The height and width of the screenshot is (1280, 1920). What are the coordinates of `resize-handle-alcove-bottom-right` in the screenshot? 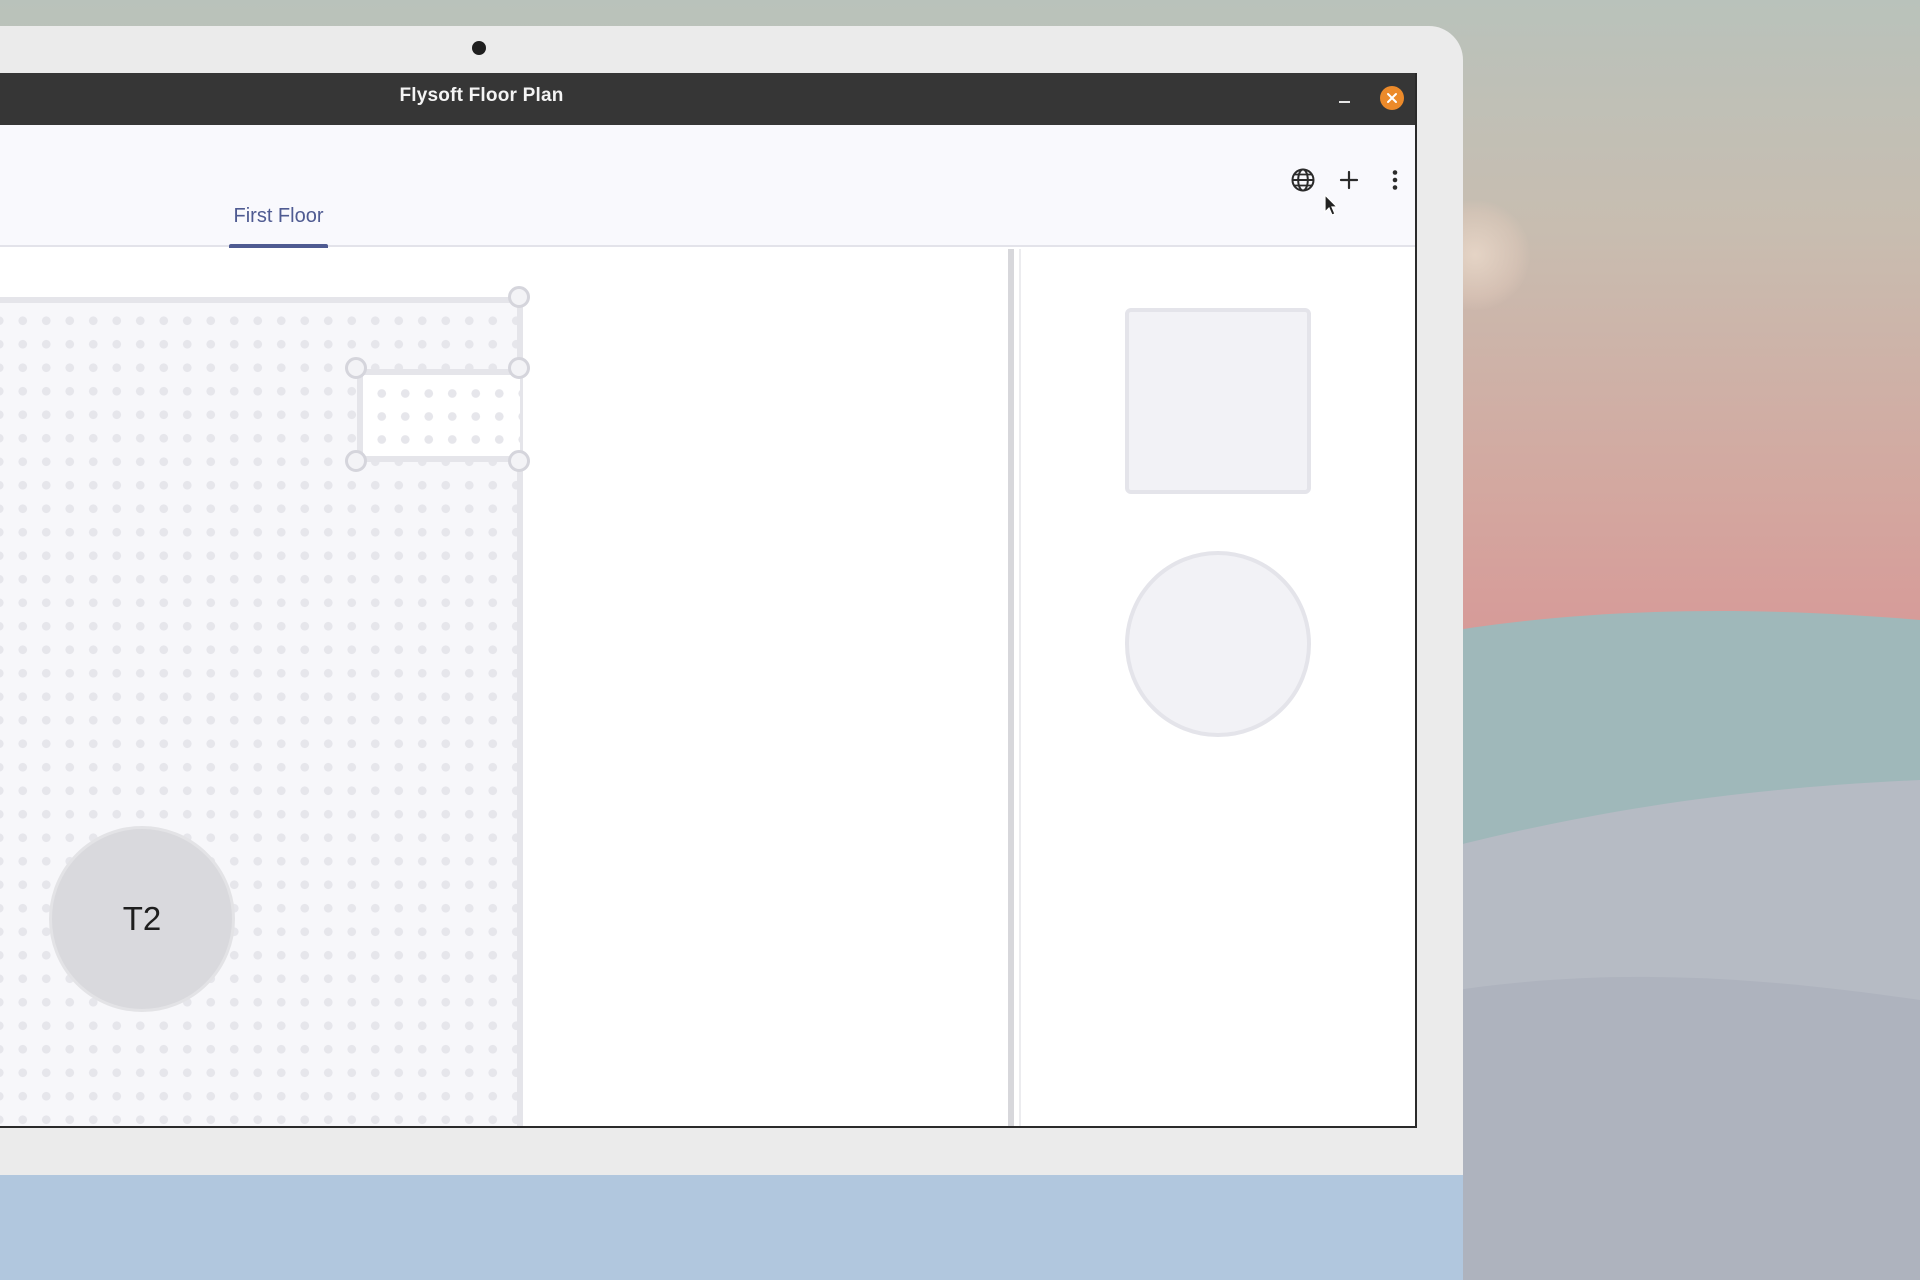 It's located at (519, 461).